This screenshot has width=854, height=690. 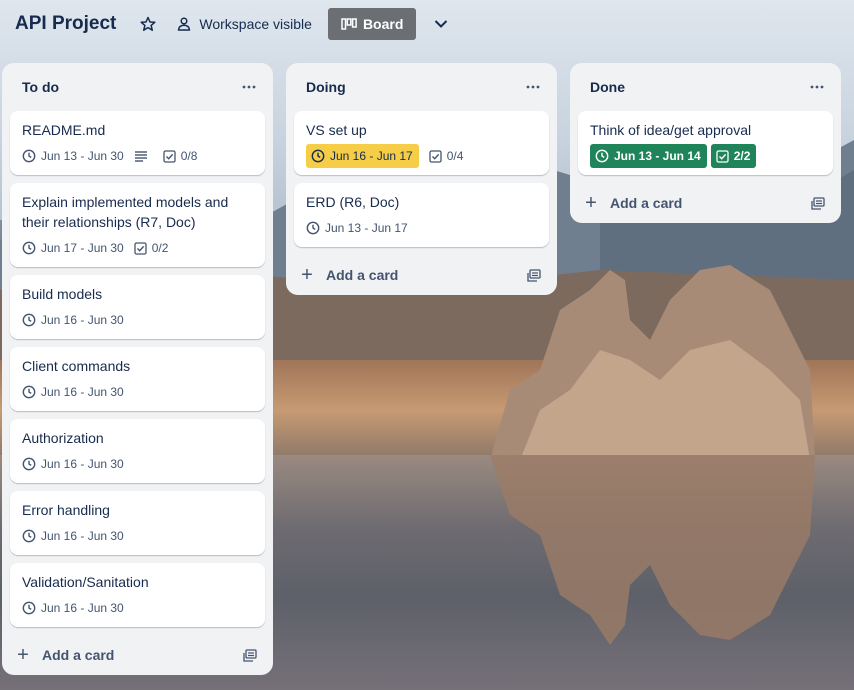 I want to click on card-title: Client commands, so click(x=76, y=366).